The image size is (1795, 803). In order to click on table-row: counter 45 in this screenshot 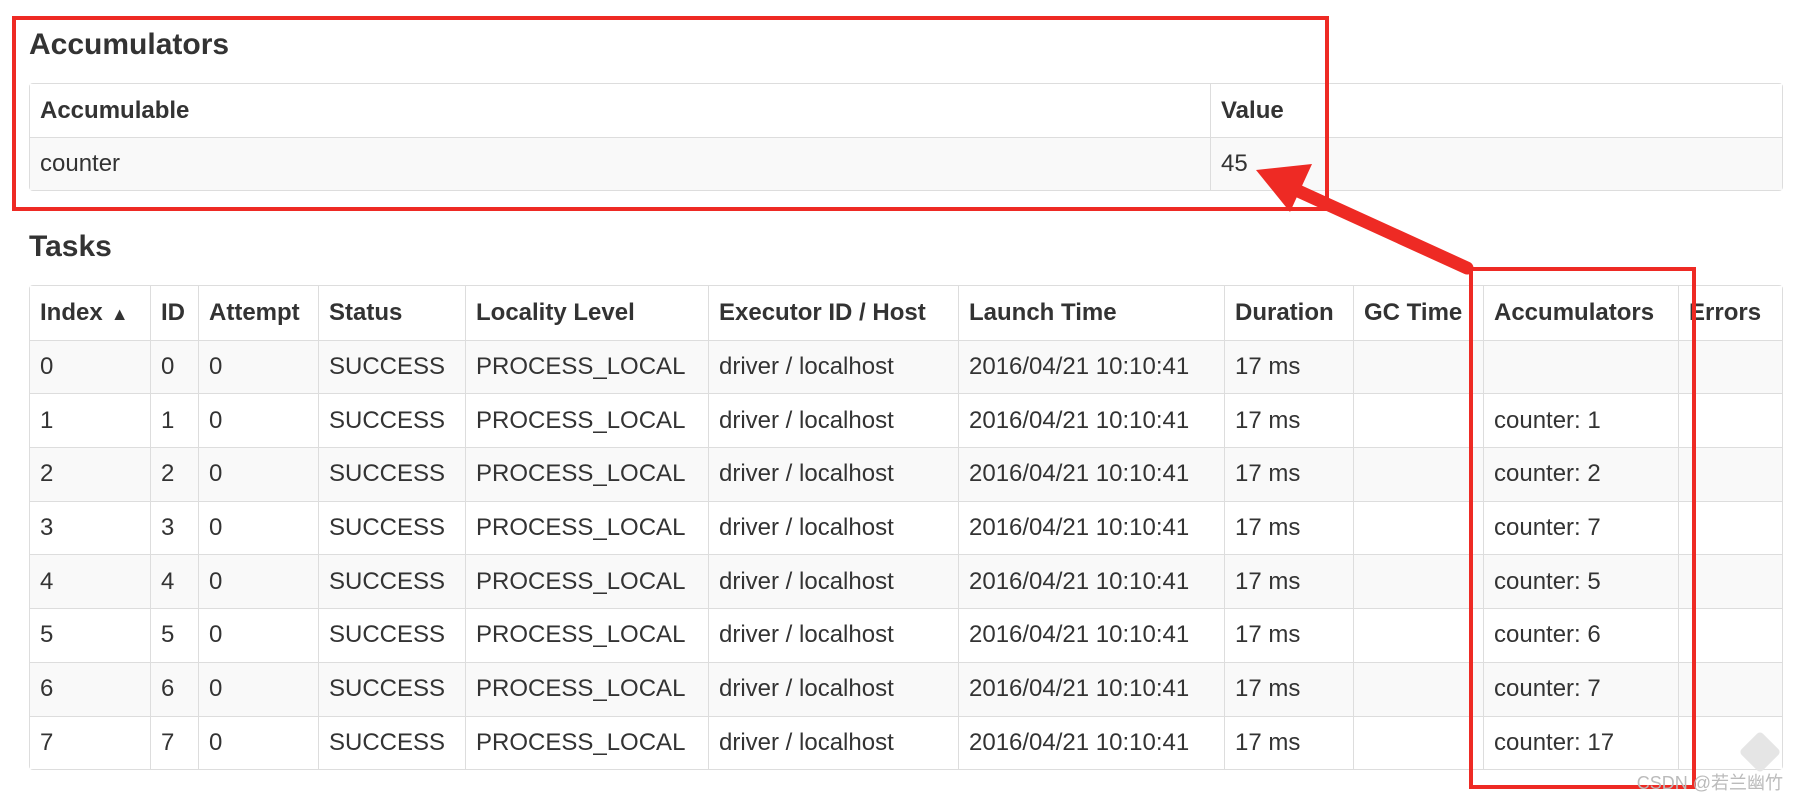, I will do `click(906, 163)`.